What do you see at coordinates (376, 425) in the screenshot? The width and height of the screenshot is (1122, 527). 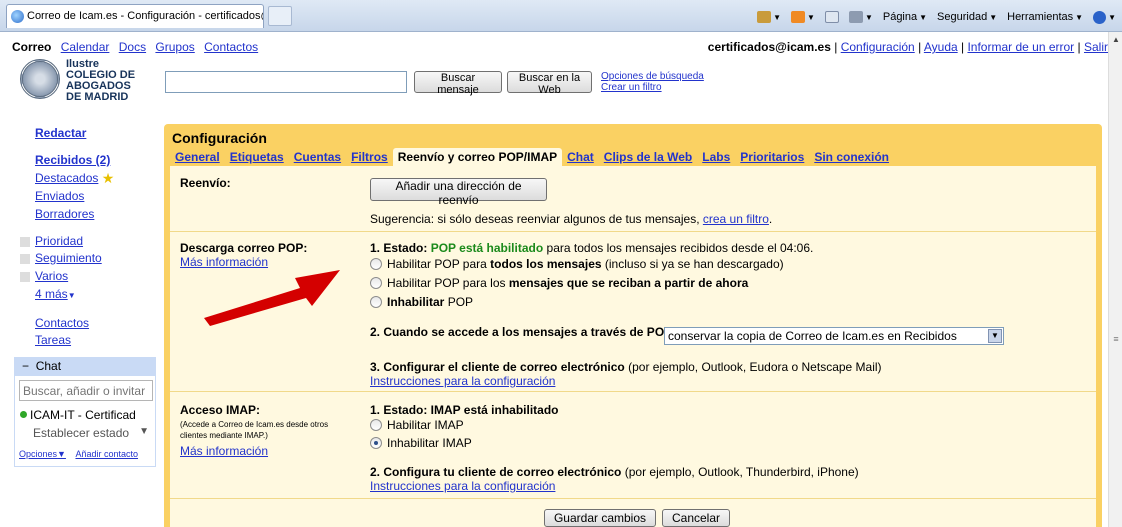 I see `imap-enable-radio` at bounding box center [376, 425].